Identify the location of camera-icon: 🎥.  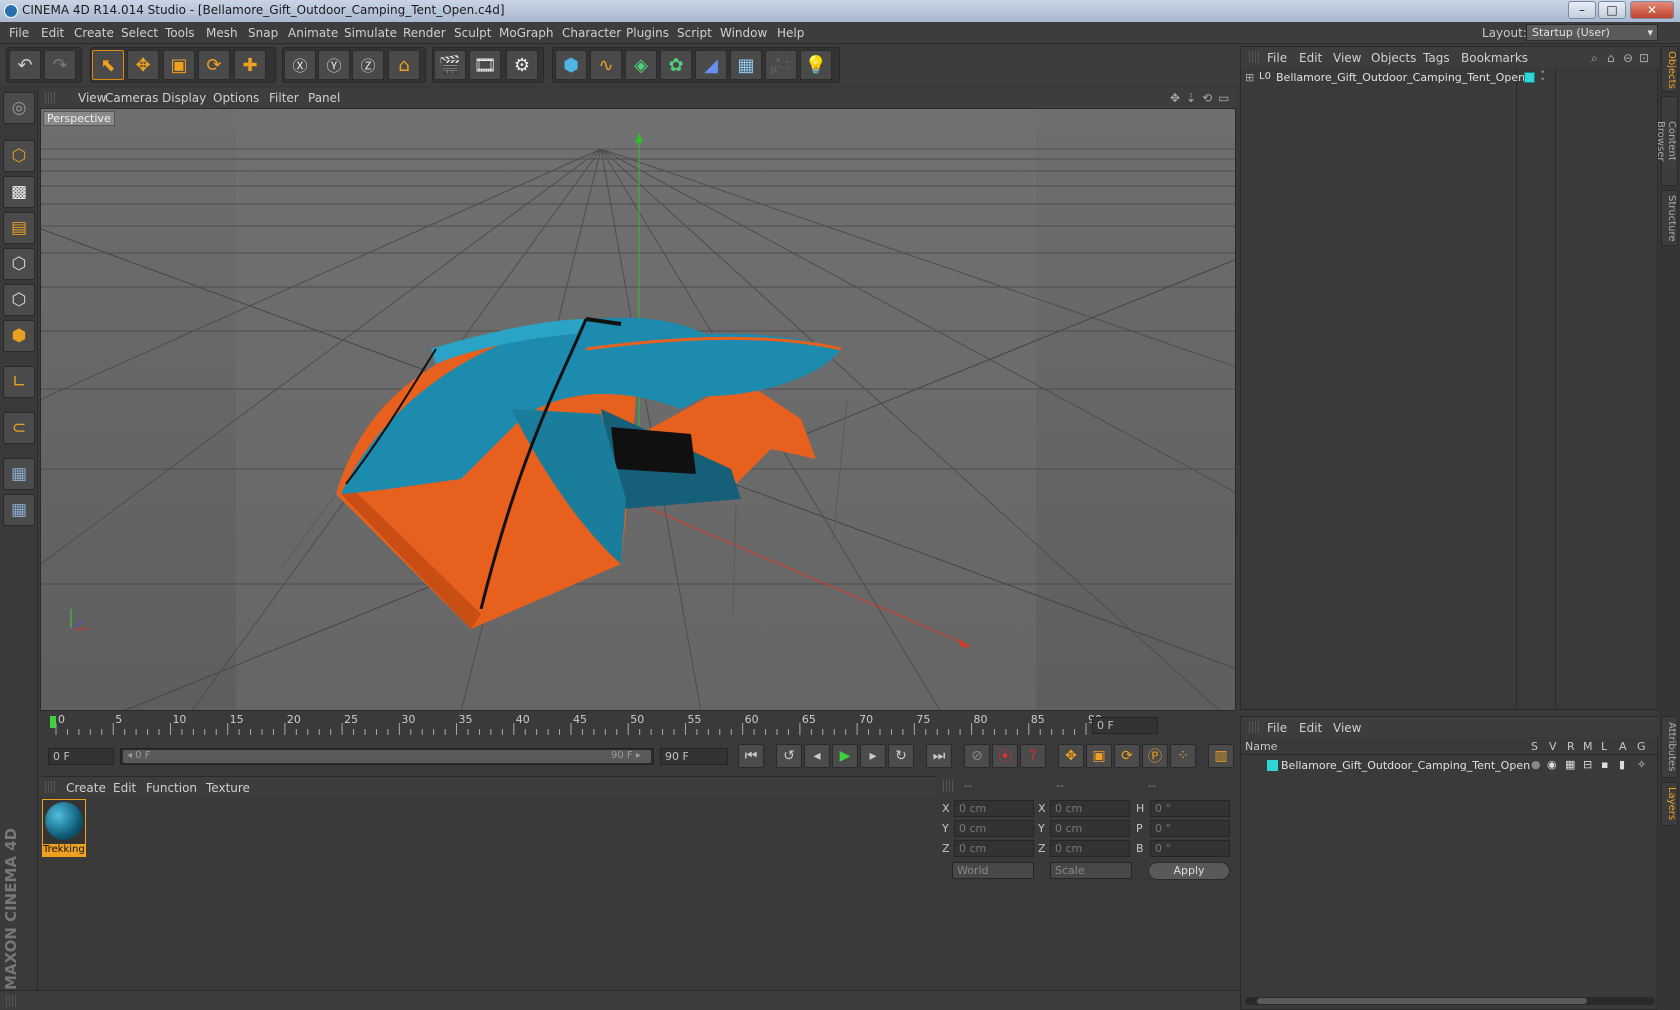
(781, 65).